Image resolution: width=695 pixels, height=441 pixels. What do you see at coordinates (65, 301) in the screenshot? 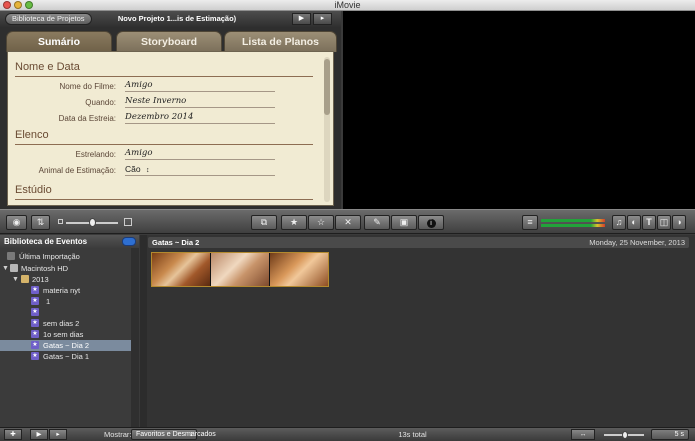
I see `event-item: ★ 1` at bounding box center [65, 301].